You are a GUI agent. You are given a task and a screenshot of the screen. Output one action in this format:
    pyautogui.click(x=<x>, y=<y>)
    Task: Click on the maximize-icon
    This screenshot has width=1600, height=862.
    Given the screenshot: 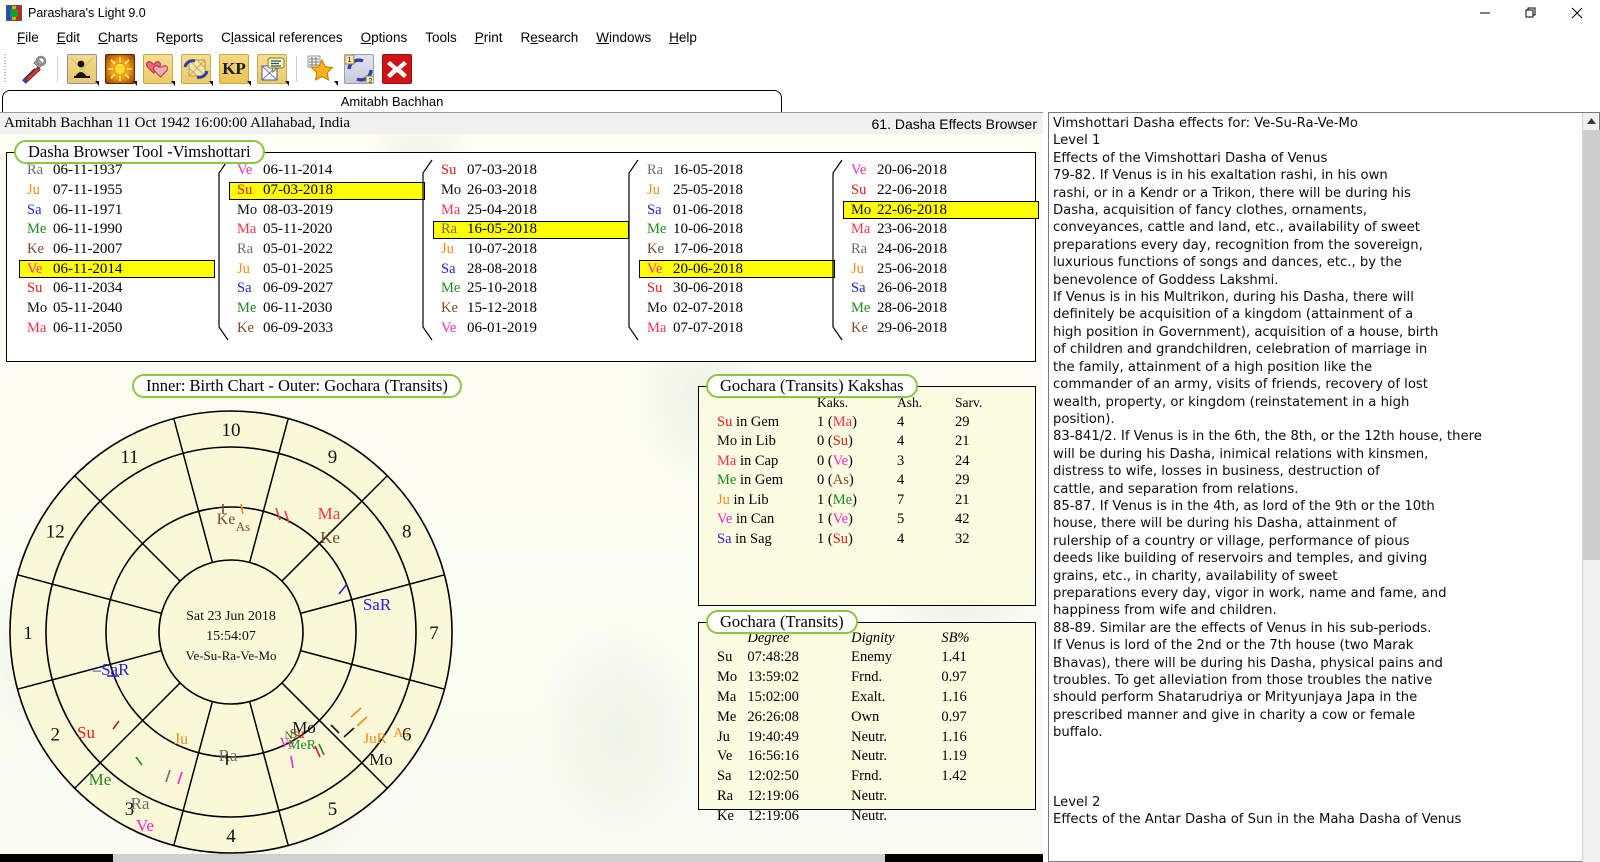 What is the action you would take?
    pyautogui.click(x=1531, y=13)
    